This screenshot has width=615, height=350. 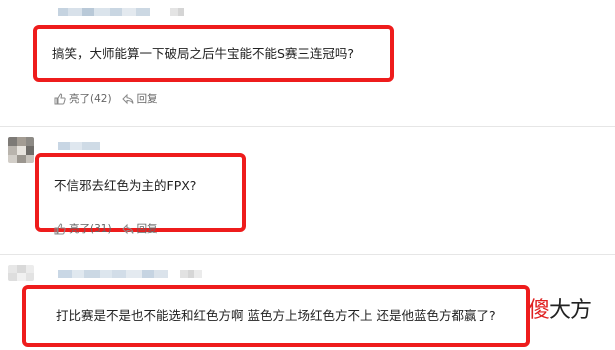 What do you see at coordinates (539, 310) in the screenshot?
I see `watermark-char-red: 傻` at bounding box center [539, 310].